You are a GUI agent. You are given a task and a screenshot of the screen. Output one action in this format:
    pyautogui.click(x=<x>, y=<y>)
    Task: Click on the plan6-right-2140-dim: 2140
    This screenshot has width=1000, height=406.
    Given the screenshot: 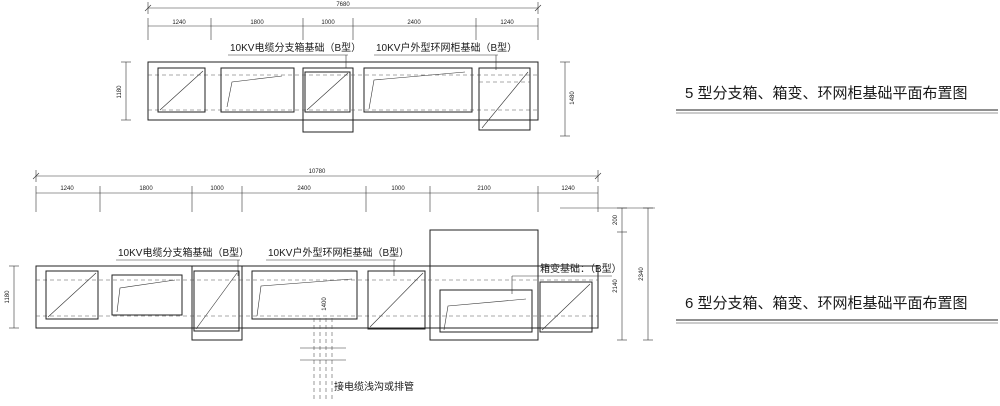 What is the action you would take?
    pyautogui.click(x=616, y=286)
    